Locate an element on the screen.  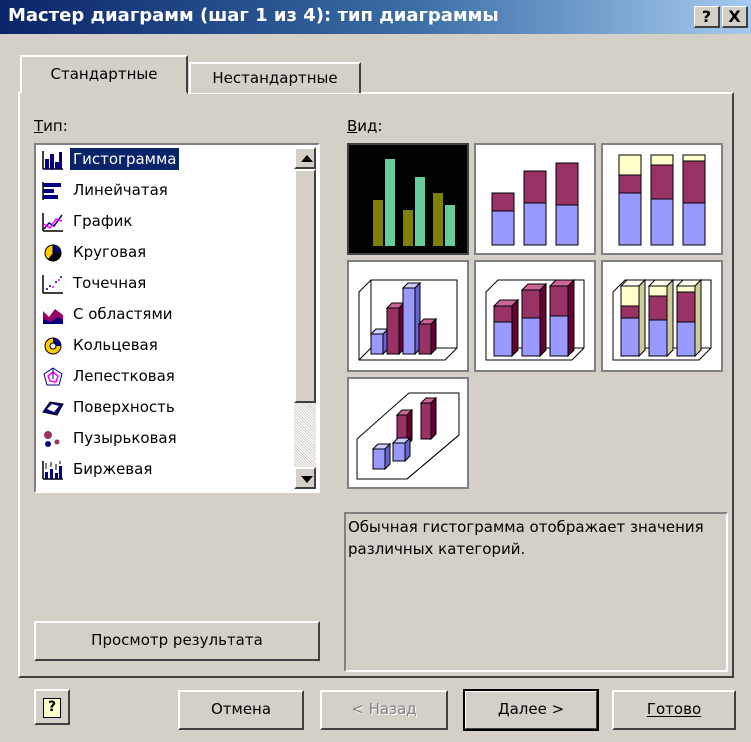
arrow-down-icon is located at coordinates (307, 479).